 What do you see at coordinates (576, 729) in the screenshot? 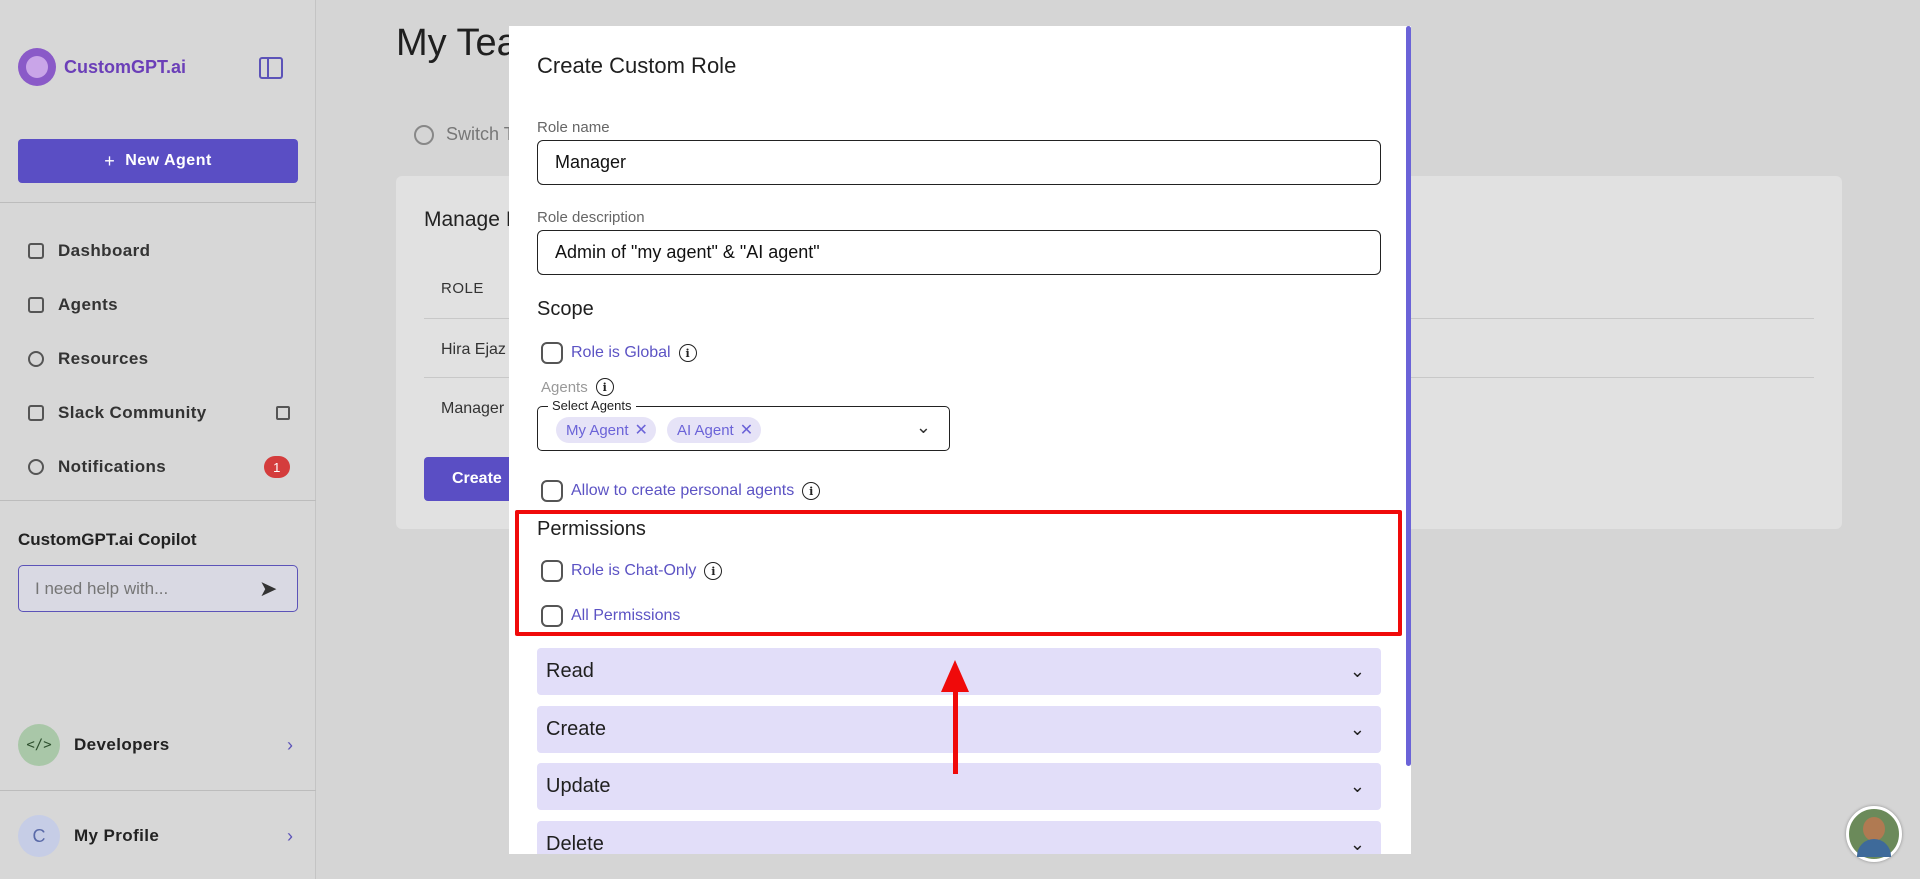
I see `accordion-label: Create` at bounding box center [576, 729].